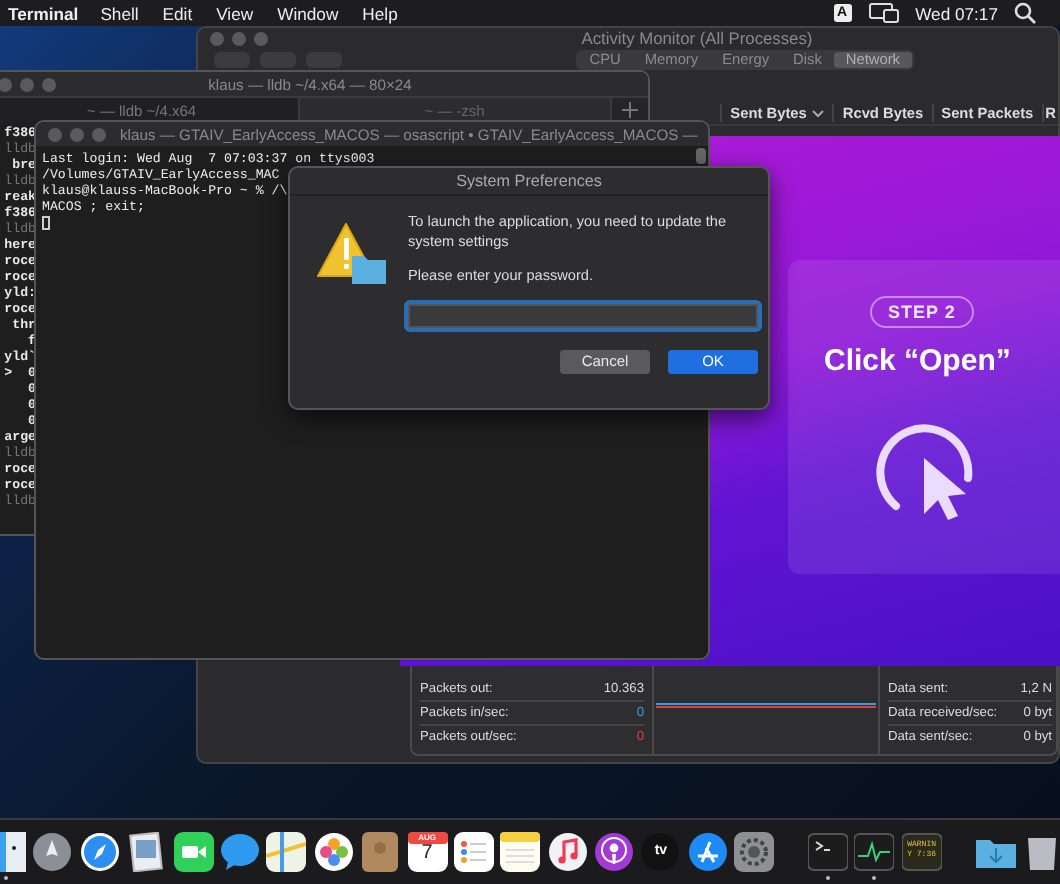  Describe the element at coordinates (818, 113) in the screenshot. I see `chevron-icon` at that location.